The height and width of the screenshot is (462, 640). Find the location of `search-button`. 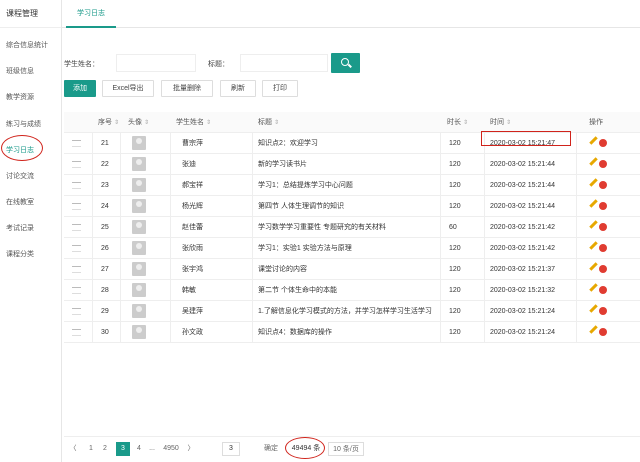

search-button is located at coordinates (345, 63).